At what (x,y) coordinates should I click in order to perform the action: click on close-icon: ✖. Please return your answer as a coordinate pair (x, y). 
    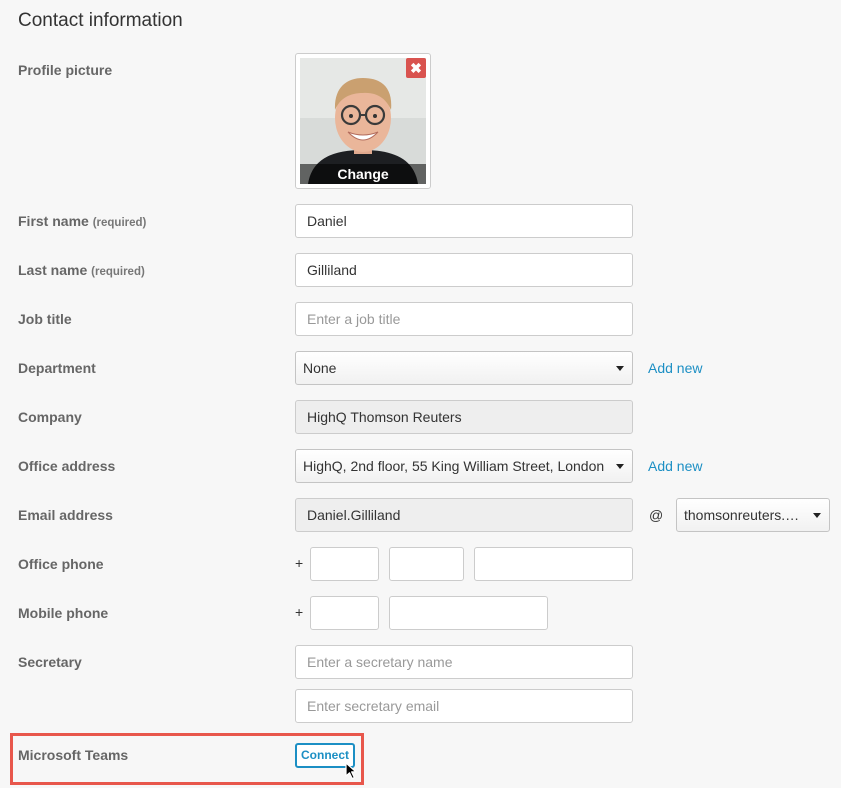
    Looking at the image, I should click on (416, 68).